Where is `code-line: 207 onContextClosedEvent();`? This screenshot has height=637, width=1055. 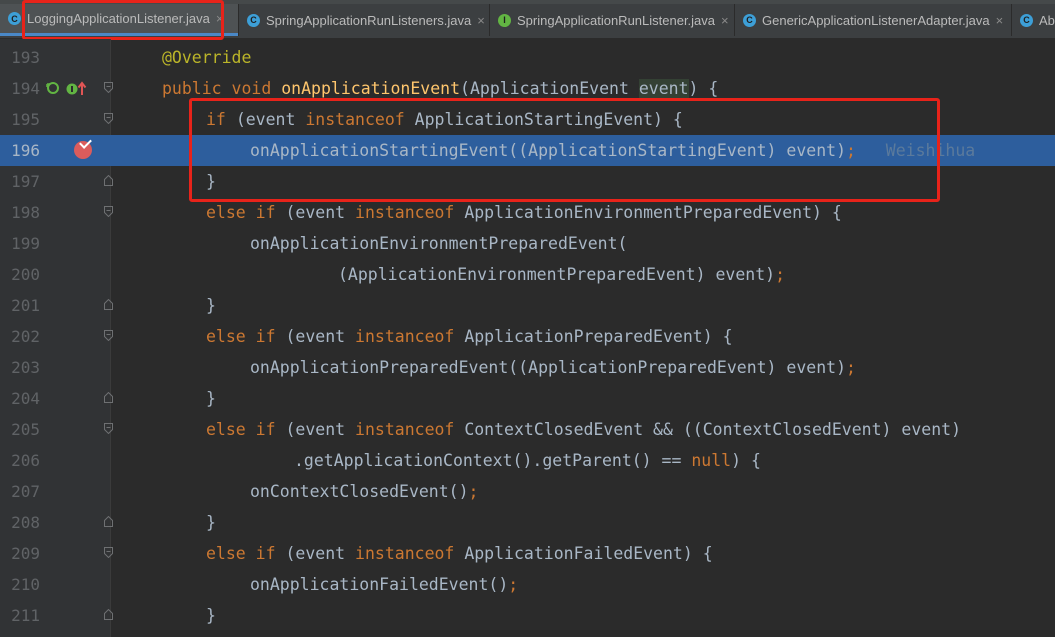
code-line: 207 onContextClosedEvent(); is located at coordinates (527, 491).